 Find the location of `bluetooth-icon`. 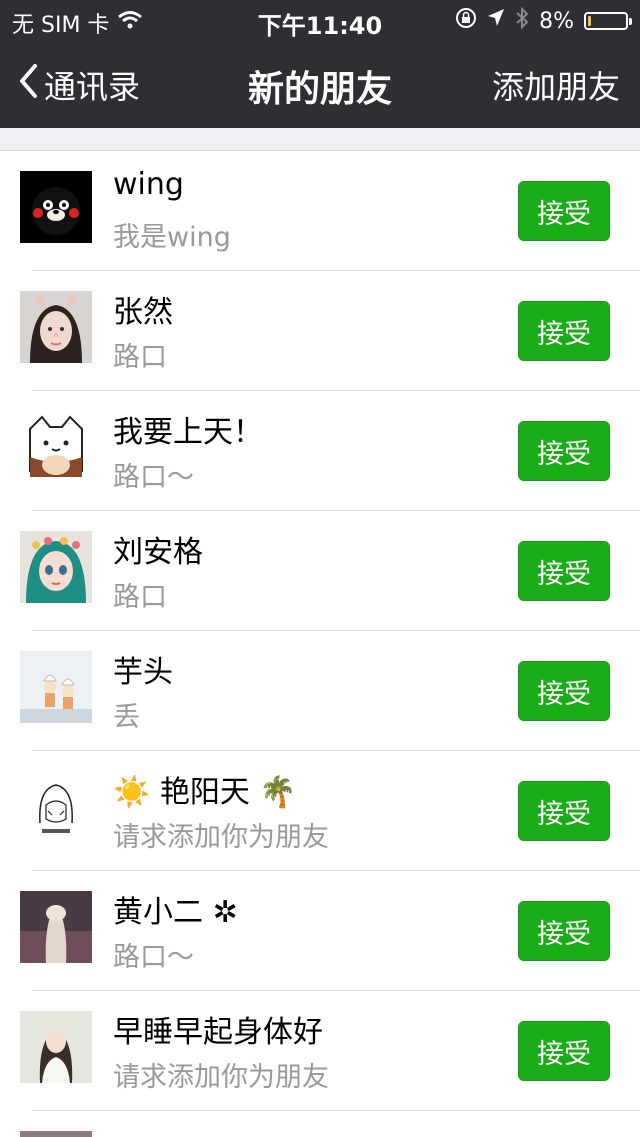

bluetooth-icon is located at coordinates (522, 20).